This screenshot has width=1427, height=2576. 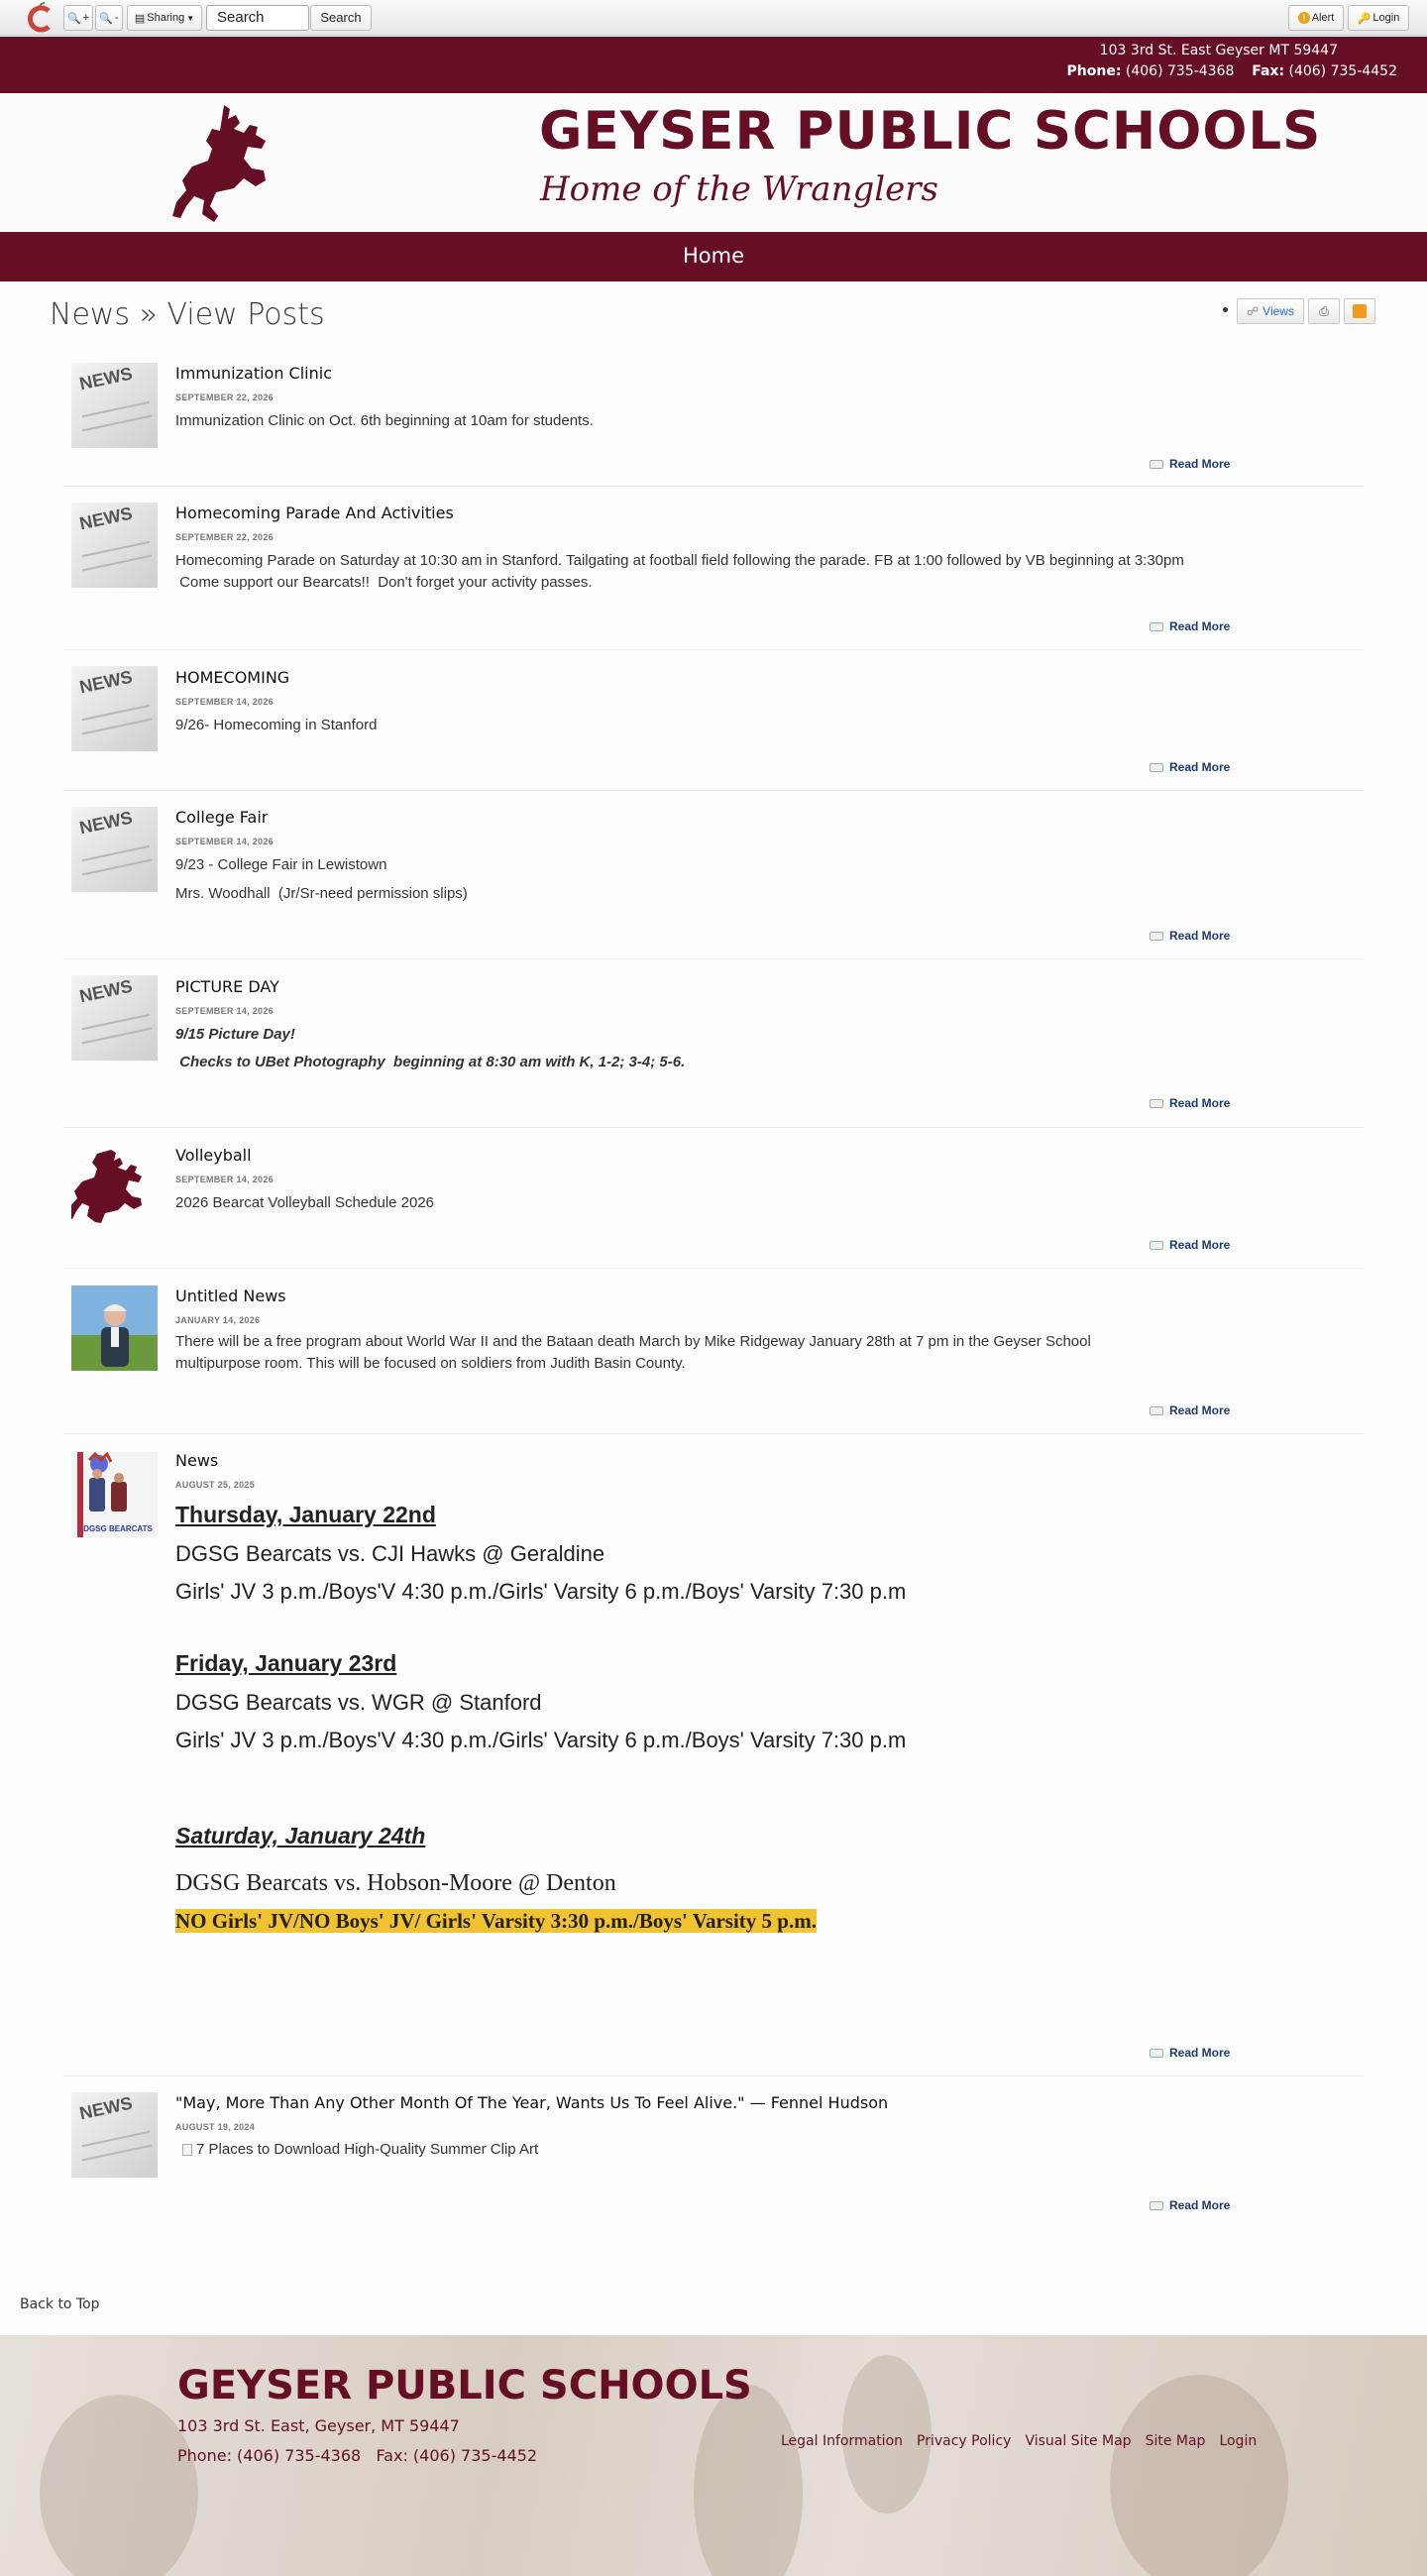 I want to click on schedule-day: Saturday, January 24th, so click(x=300, y=1835).